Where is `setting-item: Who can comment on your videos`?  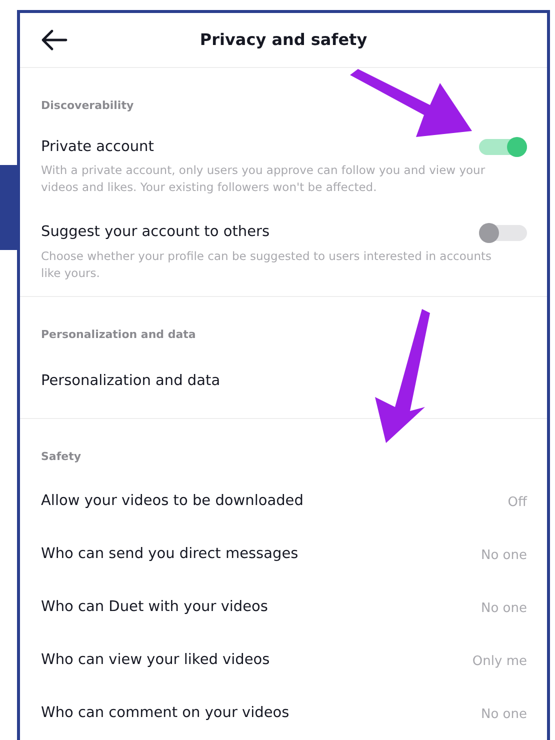 setting-item: Who can comment on your videos is located at coordinates (165, 714).